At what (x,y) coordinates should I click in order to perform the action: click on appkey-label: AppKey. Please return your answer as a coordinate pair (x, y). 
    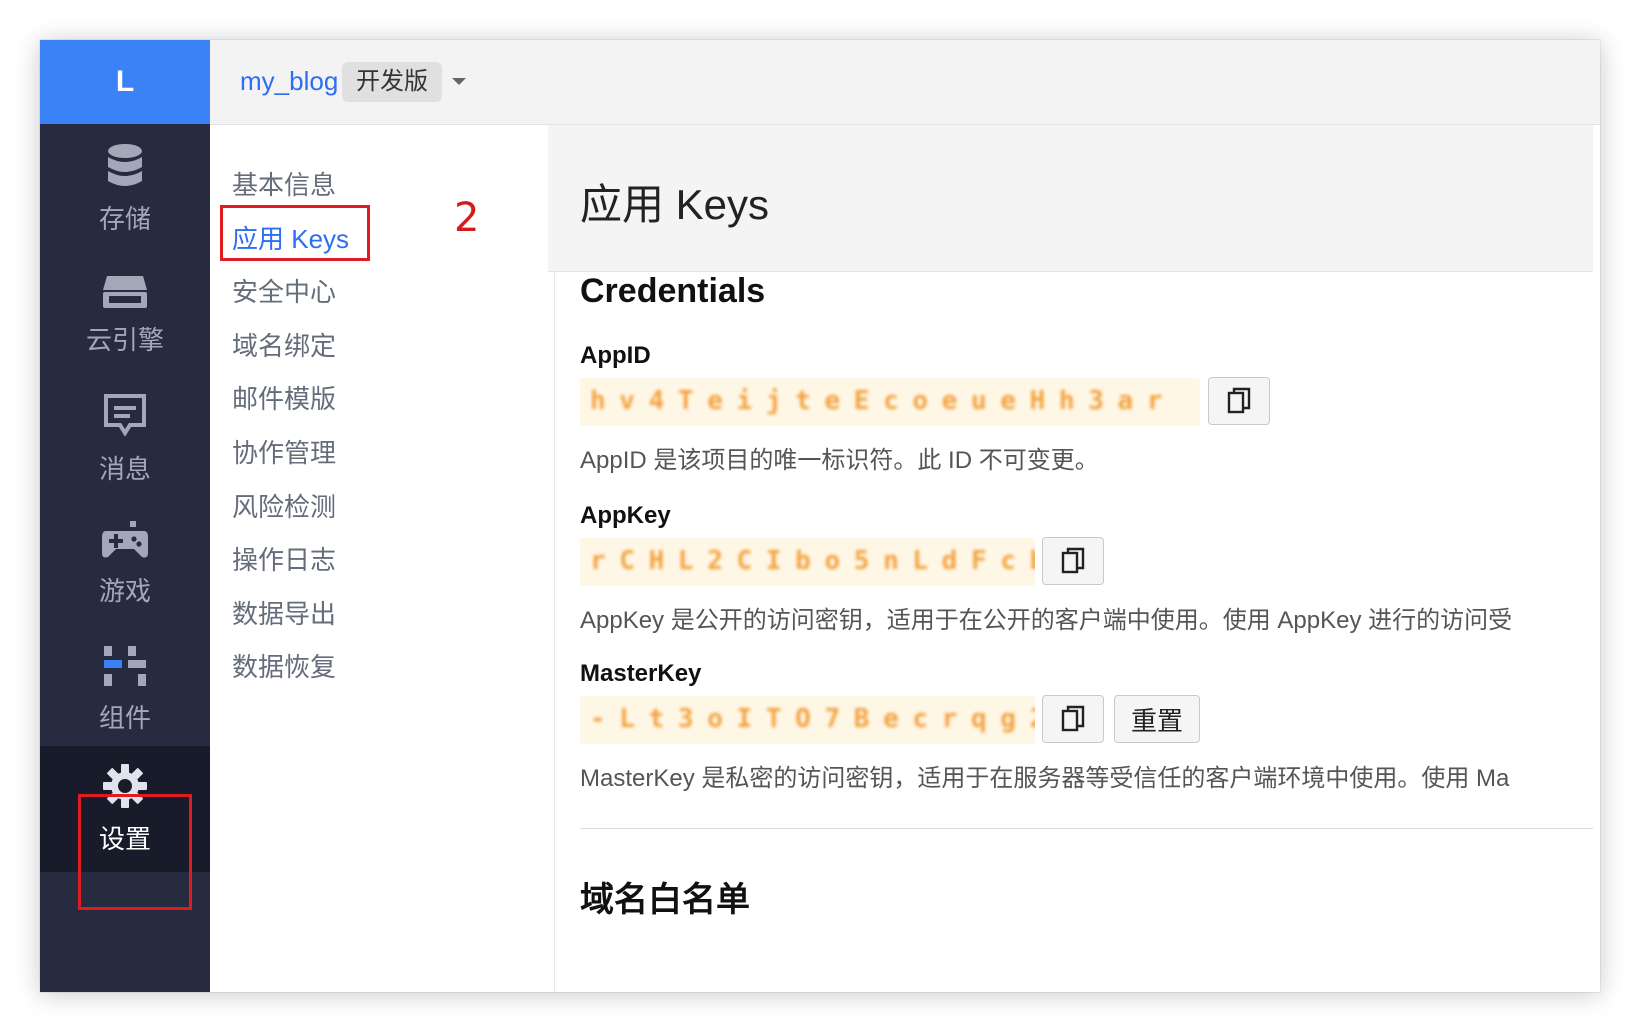
    Looking at the image, I should click on (625, 515).